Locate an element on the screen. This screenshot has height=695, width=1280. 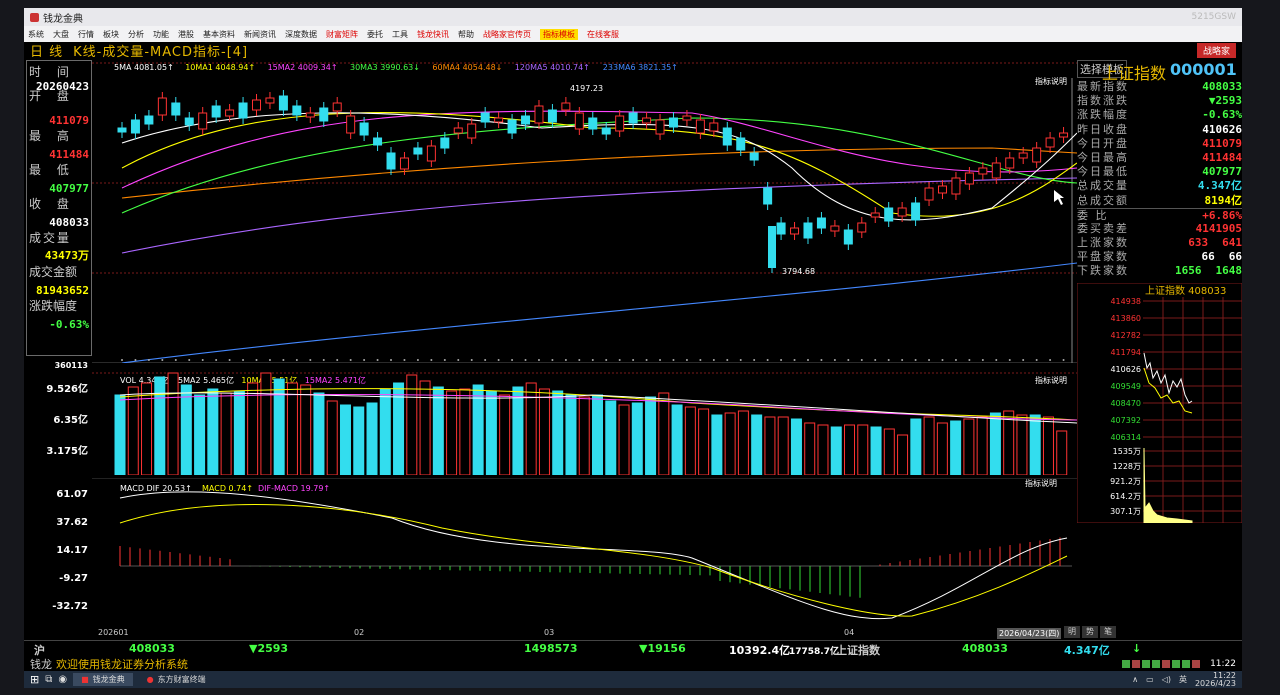
tab-bi: 笔 is located at coordinates (1108, 632).